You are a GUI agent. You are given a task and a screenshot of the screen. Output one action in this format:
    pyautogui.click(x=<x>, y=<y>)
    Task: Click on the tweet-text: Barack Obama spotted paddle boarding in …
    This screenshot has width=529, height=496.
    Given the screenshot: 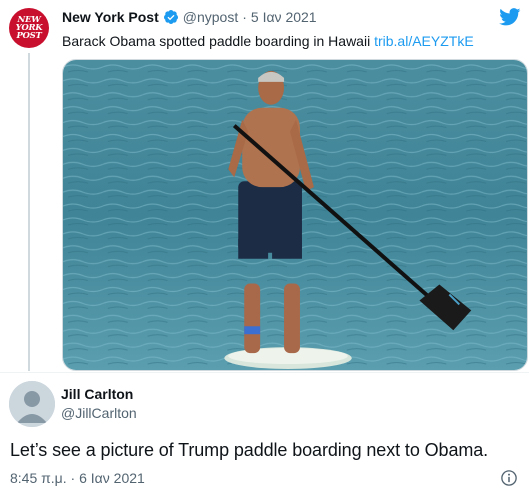 What is the action you would take?
    pyautogui.click(x=268, y=41)
    